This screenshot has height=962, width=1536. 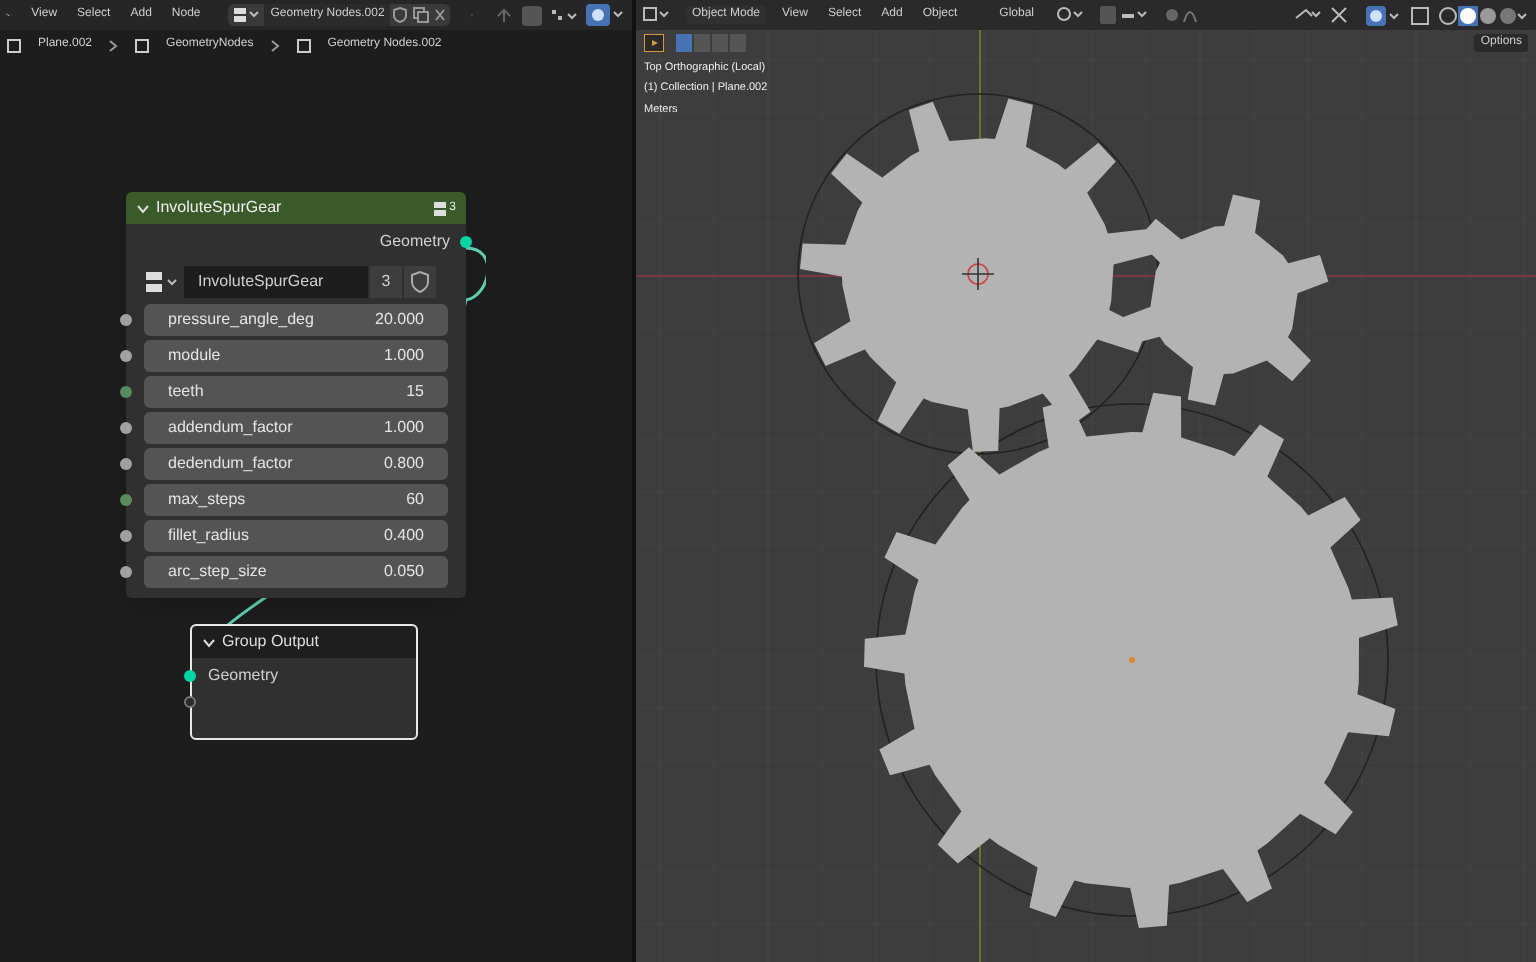 I want to click on pivot-icon, so click(x=1070, y=15).